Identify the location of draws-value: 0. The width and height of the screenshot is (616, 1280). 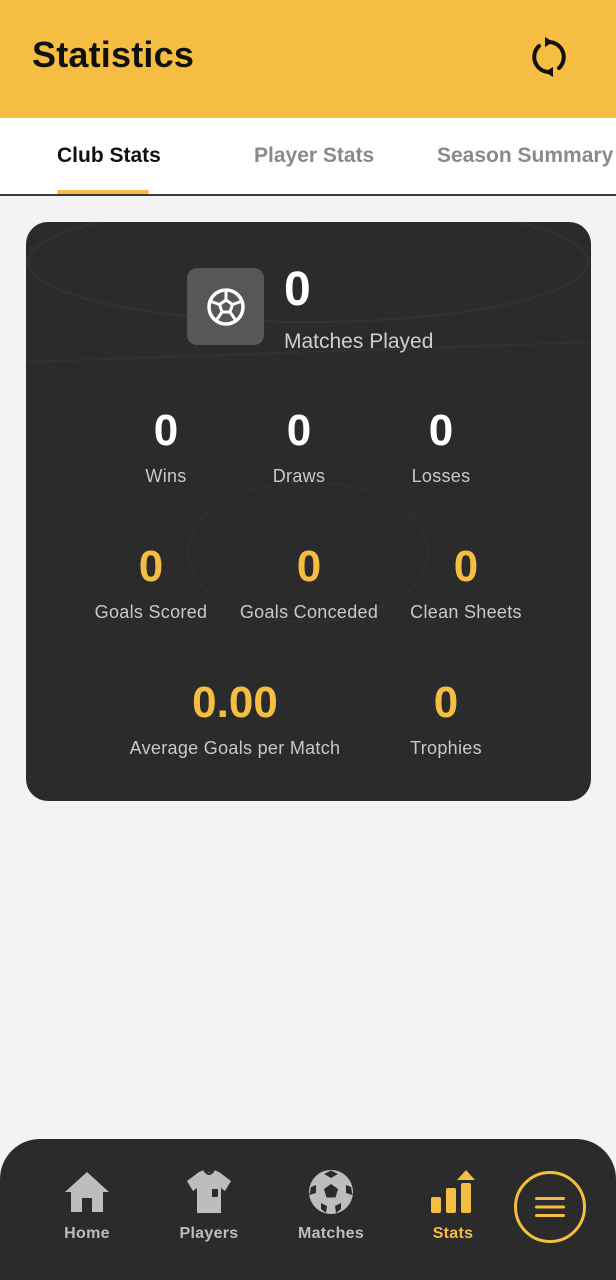
(299, 430).